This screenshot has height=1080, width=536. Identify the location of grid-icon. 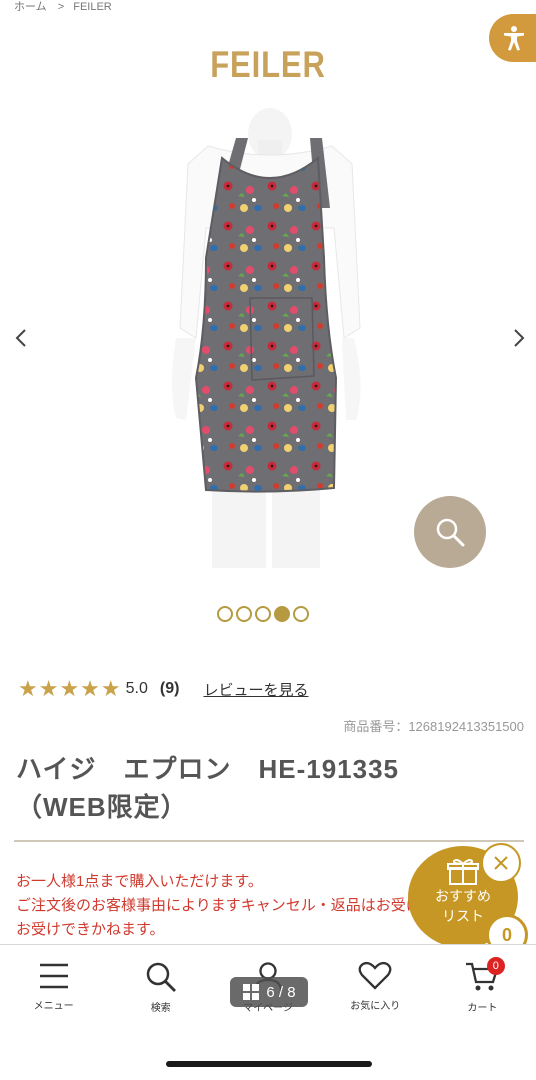
(251, 992).